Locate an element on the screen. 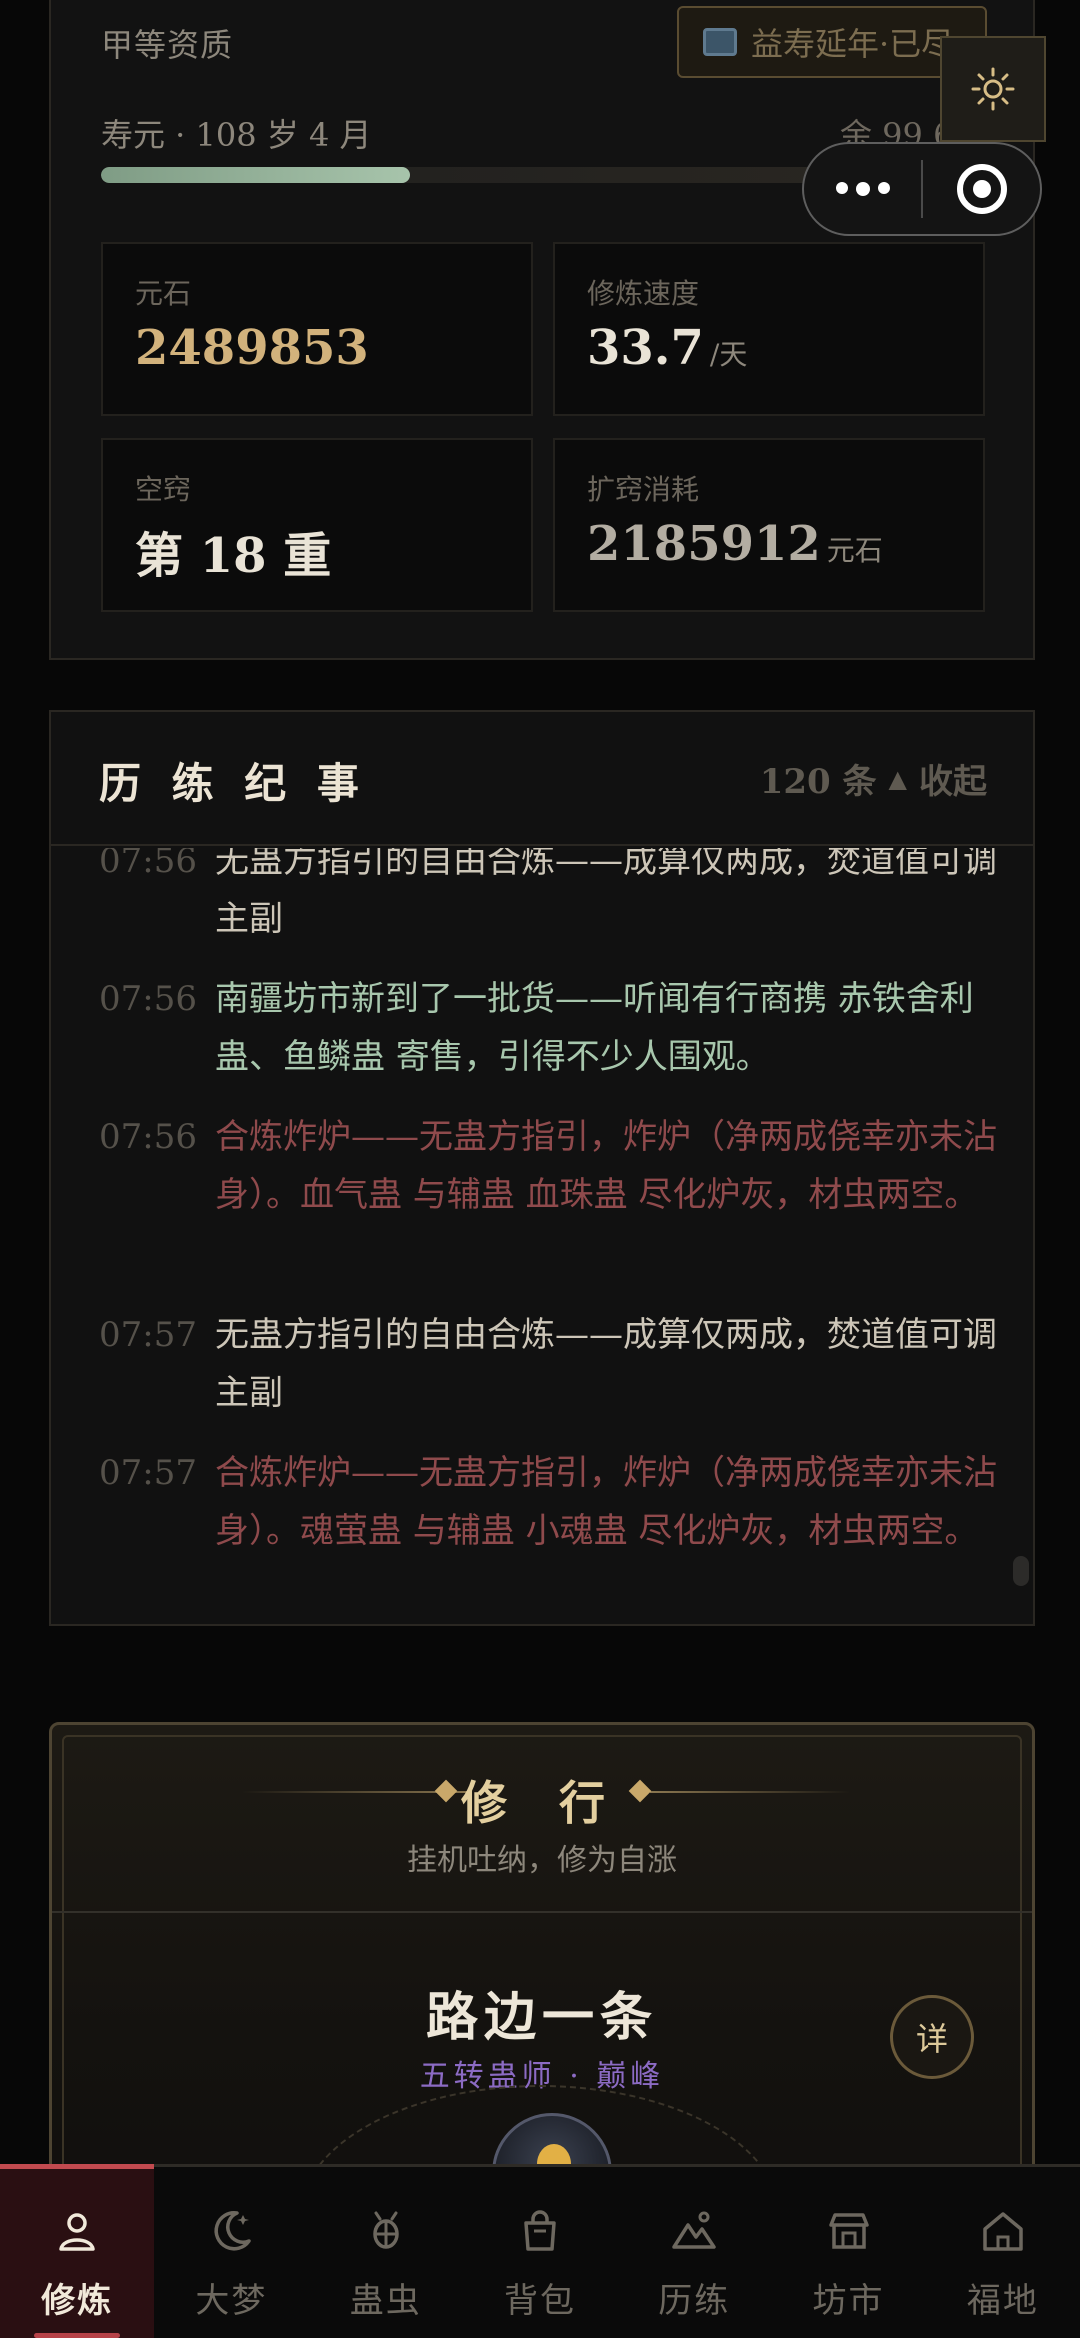  shop-icon is located at coordinates (849, 2231).